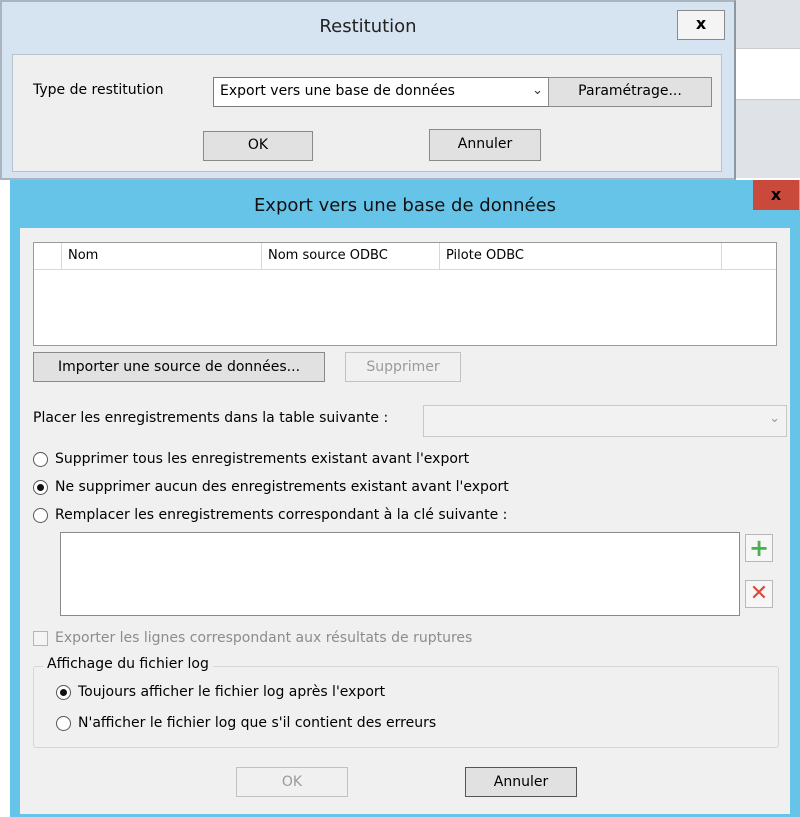  Describe the element at coordinates (337, 91) in the screenshot. I see `type-restitution-value: Export vers une base de données` at that location.